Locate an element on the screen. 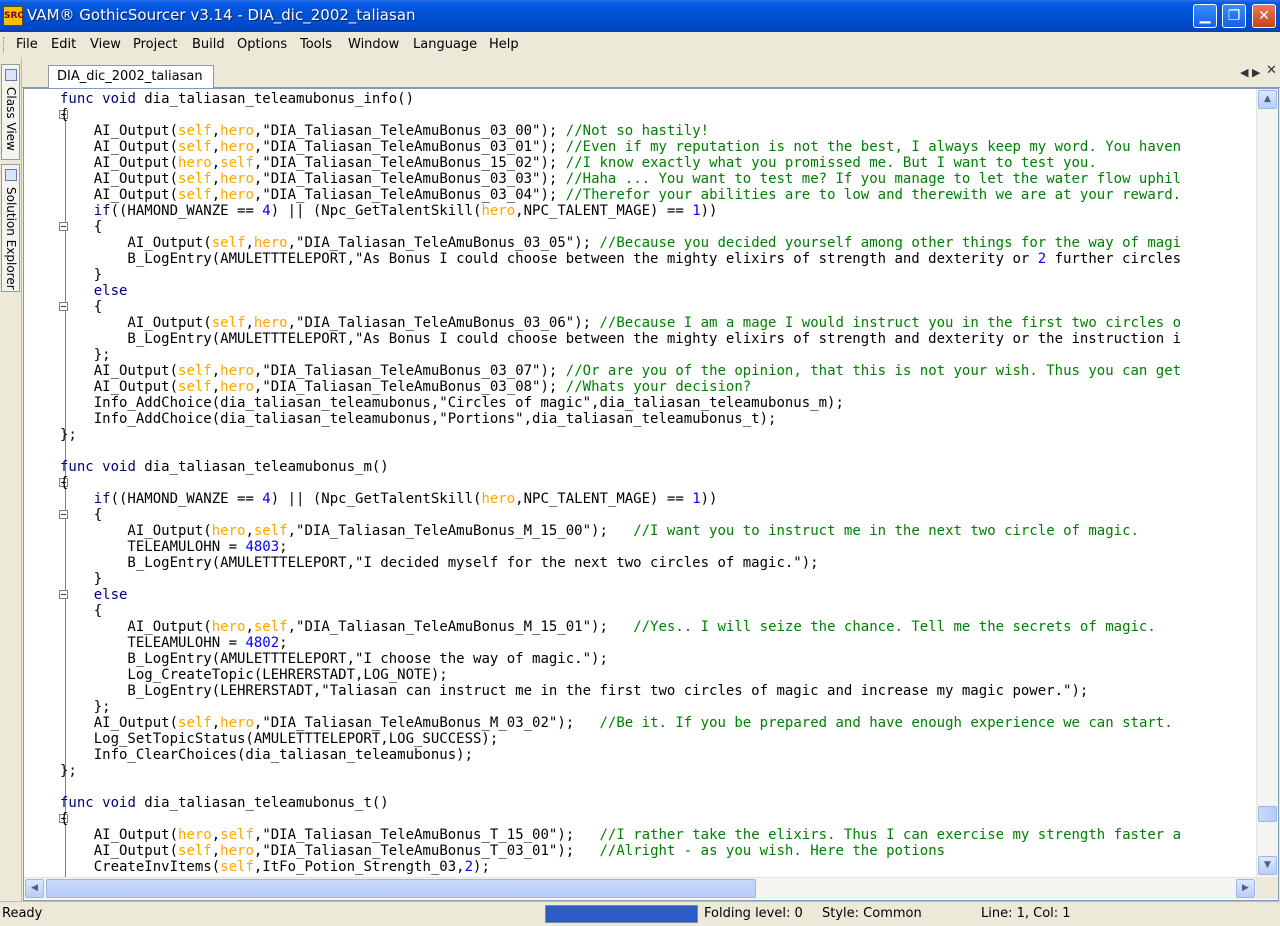  menu-build: Build is located at coordinates (208, 44).